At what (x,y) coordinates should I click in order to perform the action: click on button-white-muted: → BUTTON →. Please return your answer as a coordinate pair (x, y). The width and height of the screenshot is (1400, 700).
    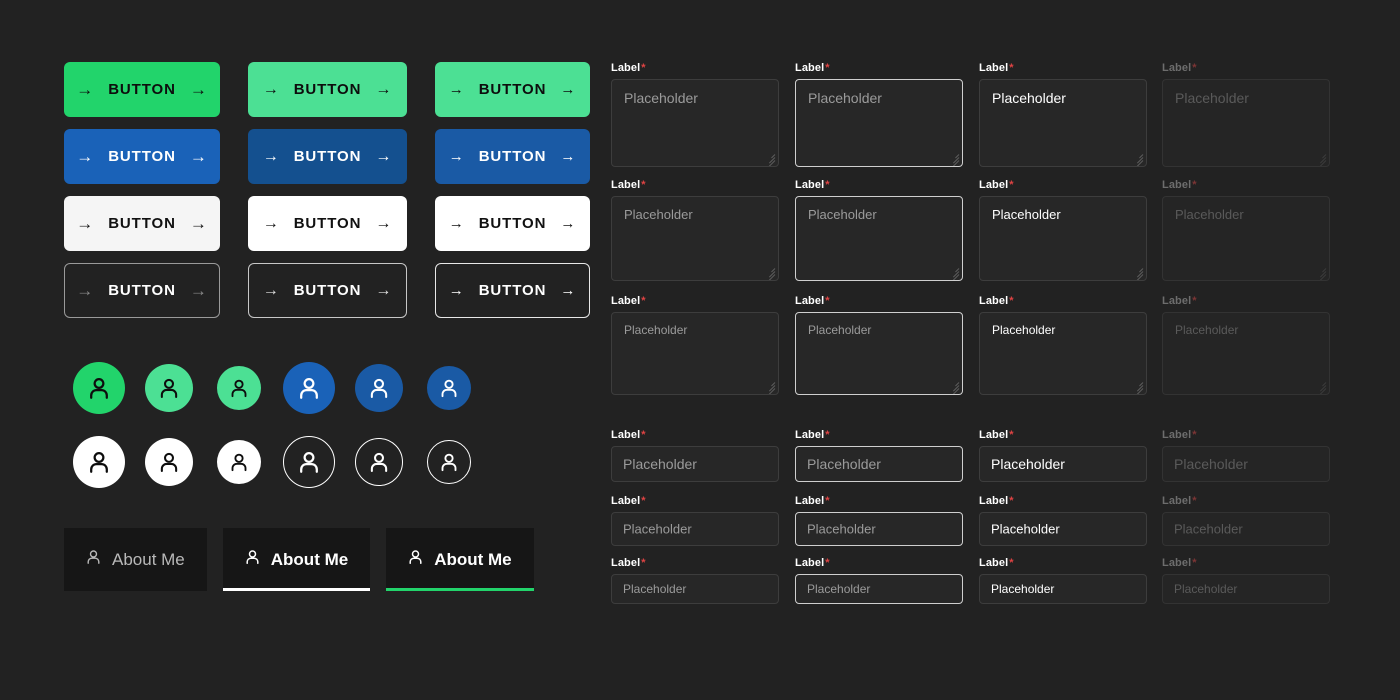
    Looking at the image, I should click on (142, 223).